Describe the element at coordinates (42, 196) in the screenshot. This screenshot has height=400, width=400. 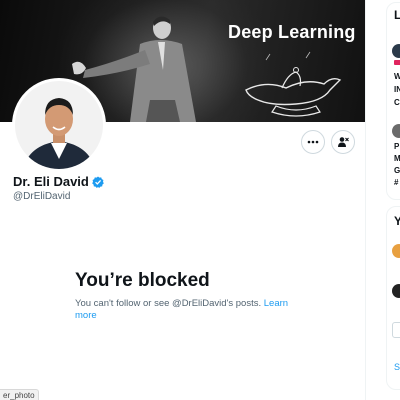
I see `profile-handle: @DrEliDavid` at that location.